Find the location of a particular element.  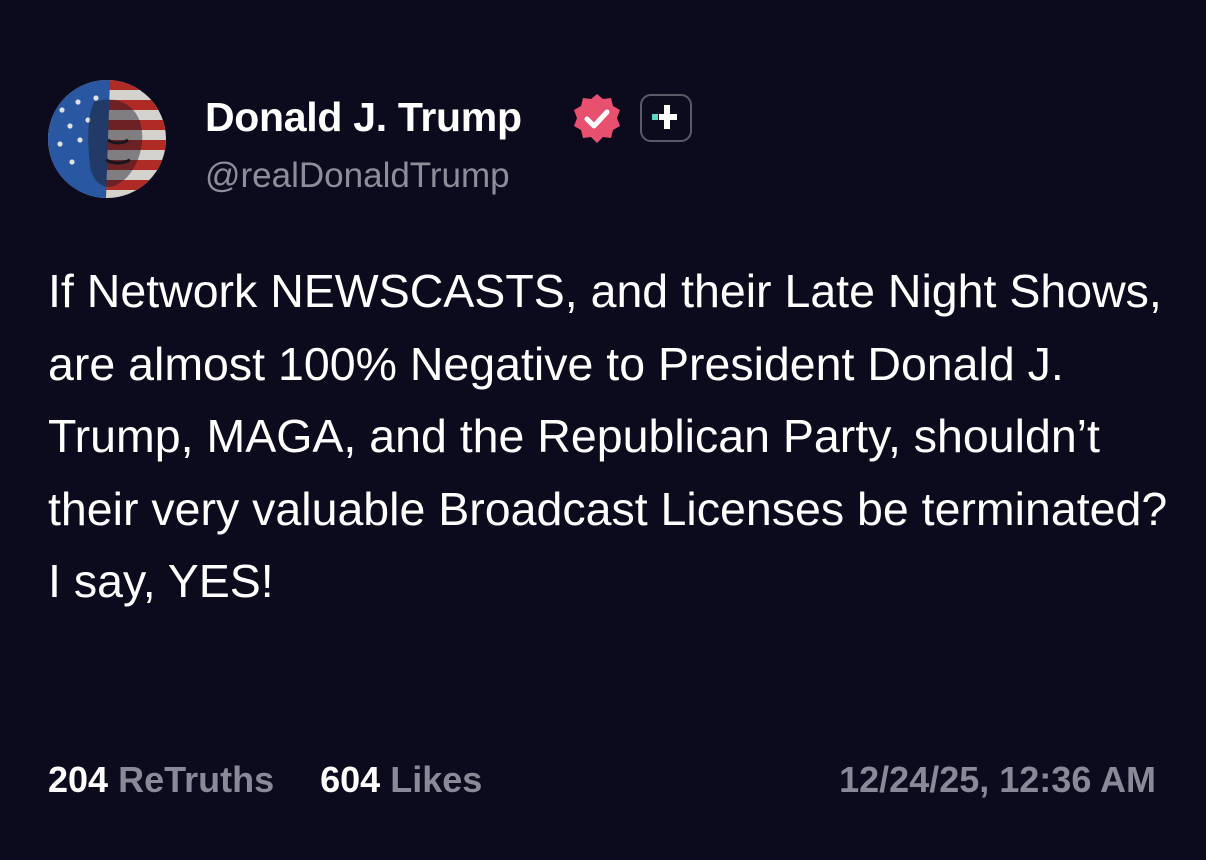

retruths-label: ReTruths is located at coordinates (196, 779).